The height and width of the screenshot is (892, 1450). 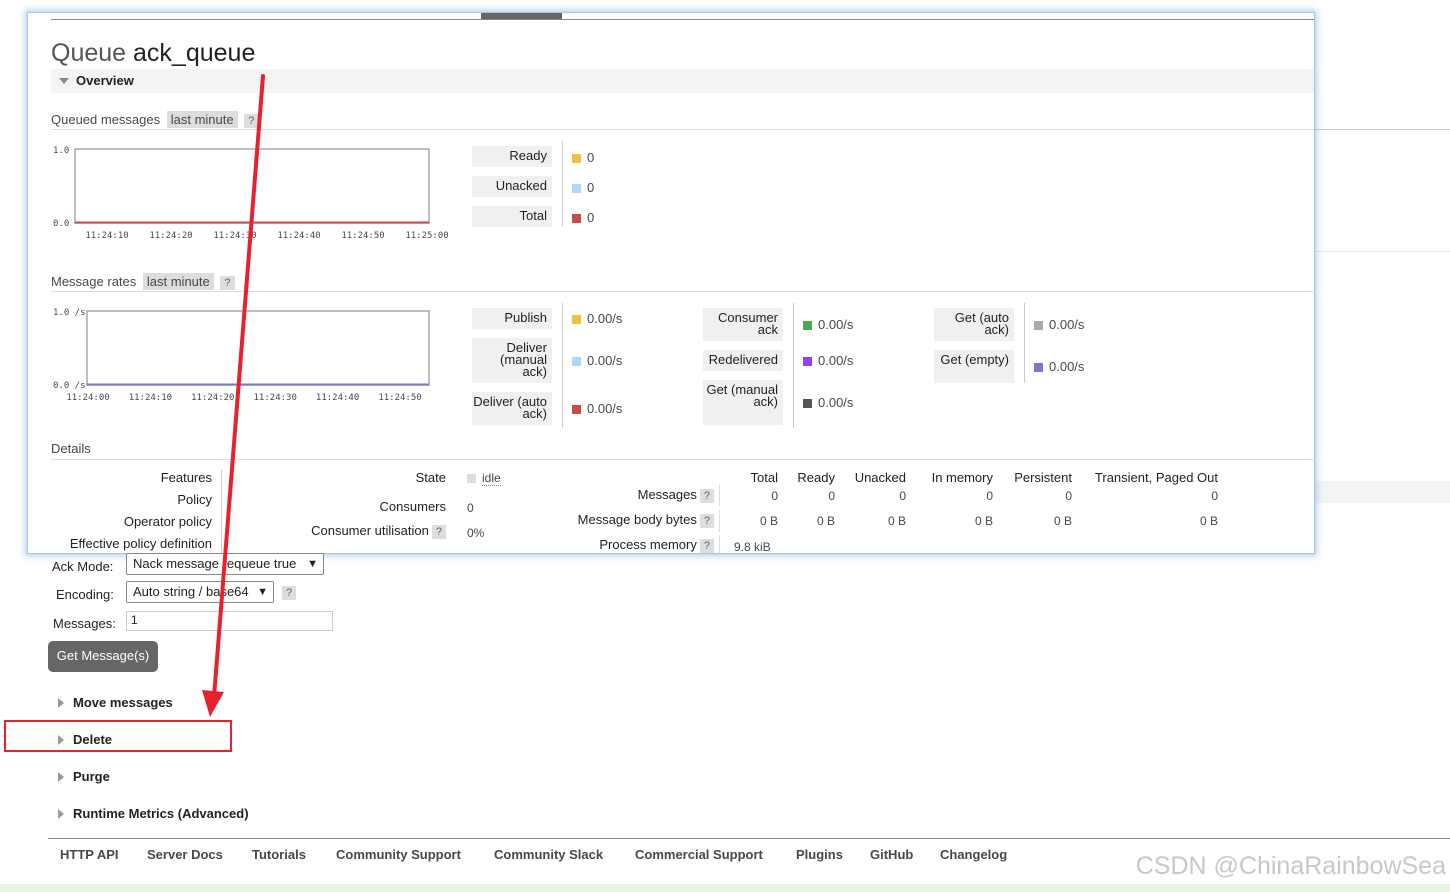 What do you see at coordinates (94, 281) in the screenshot?
I see `rates-header-label: Message rates` at bounding box center [94, 281].